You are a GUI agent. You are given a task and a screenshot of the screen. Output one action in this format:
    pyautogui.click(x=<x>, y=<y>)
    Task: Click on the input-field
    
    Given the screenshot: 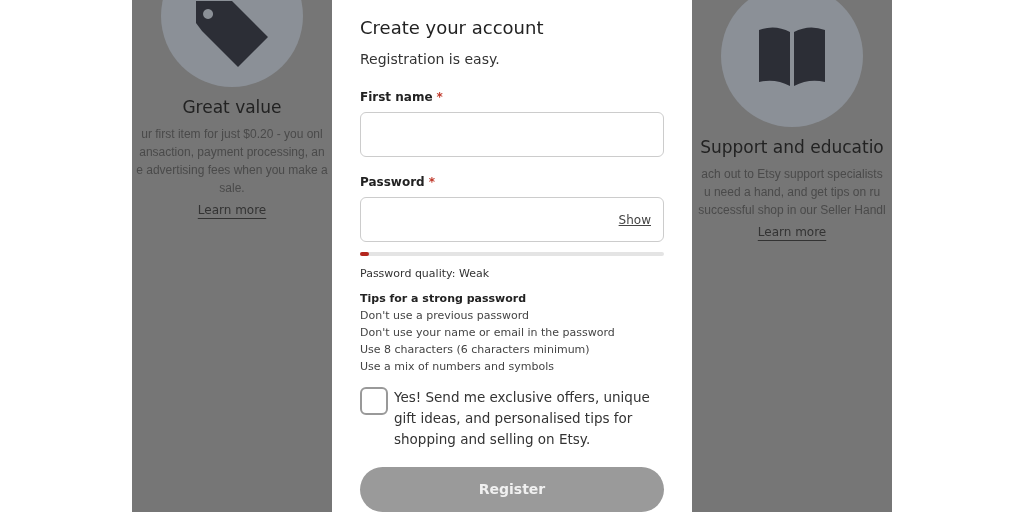 What is the action you would take?
    pyautogui.click(x=512, y=134)
    